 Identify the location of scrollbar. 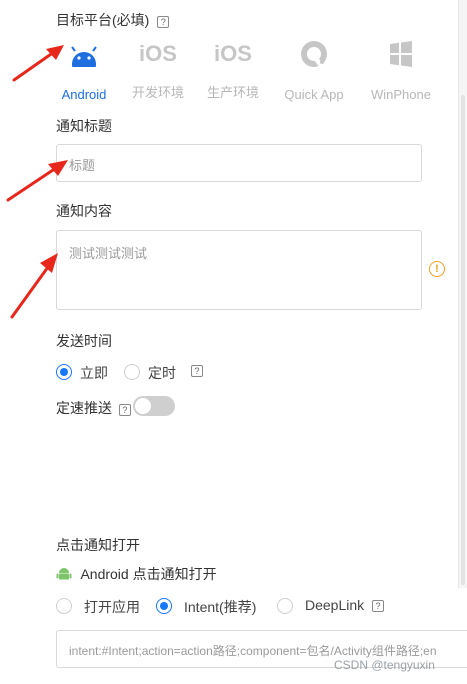
(462, 294).